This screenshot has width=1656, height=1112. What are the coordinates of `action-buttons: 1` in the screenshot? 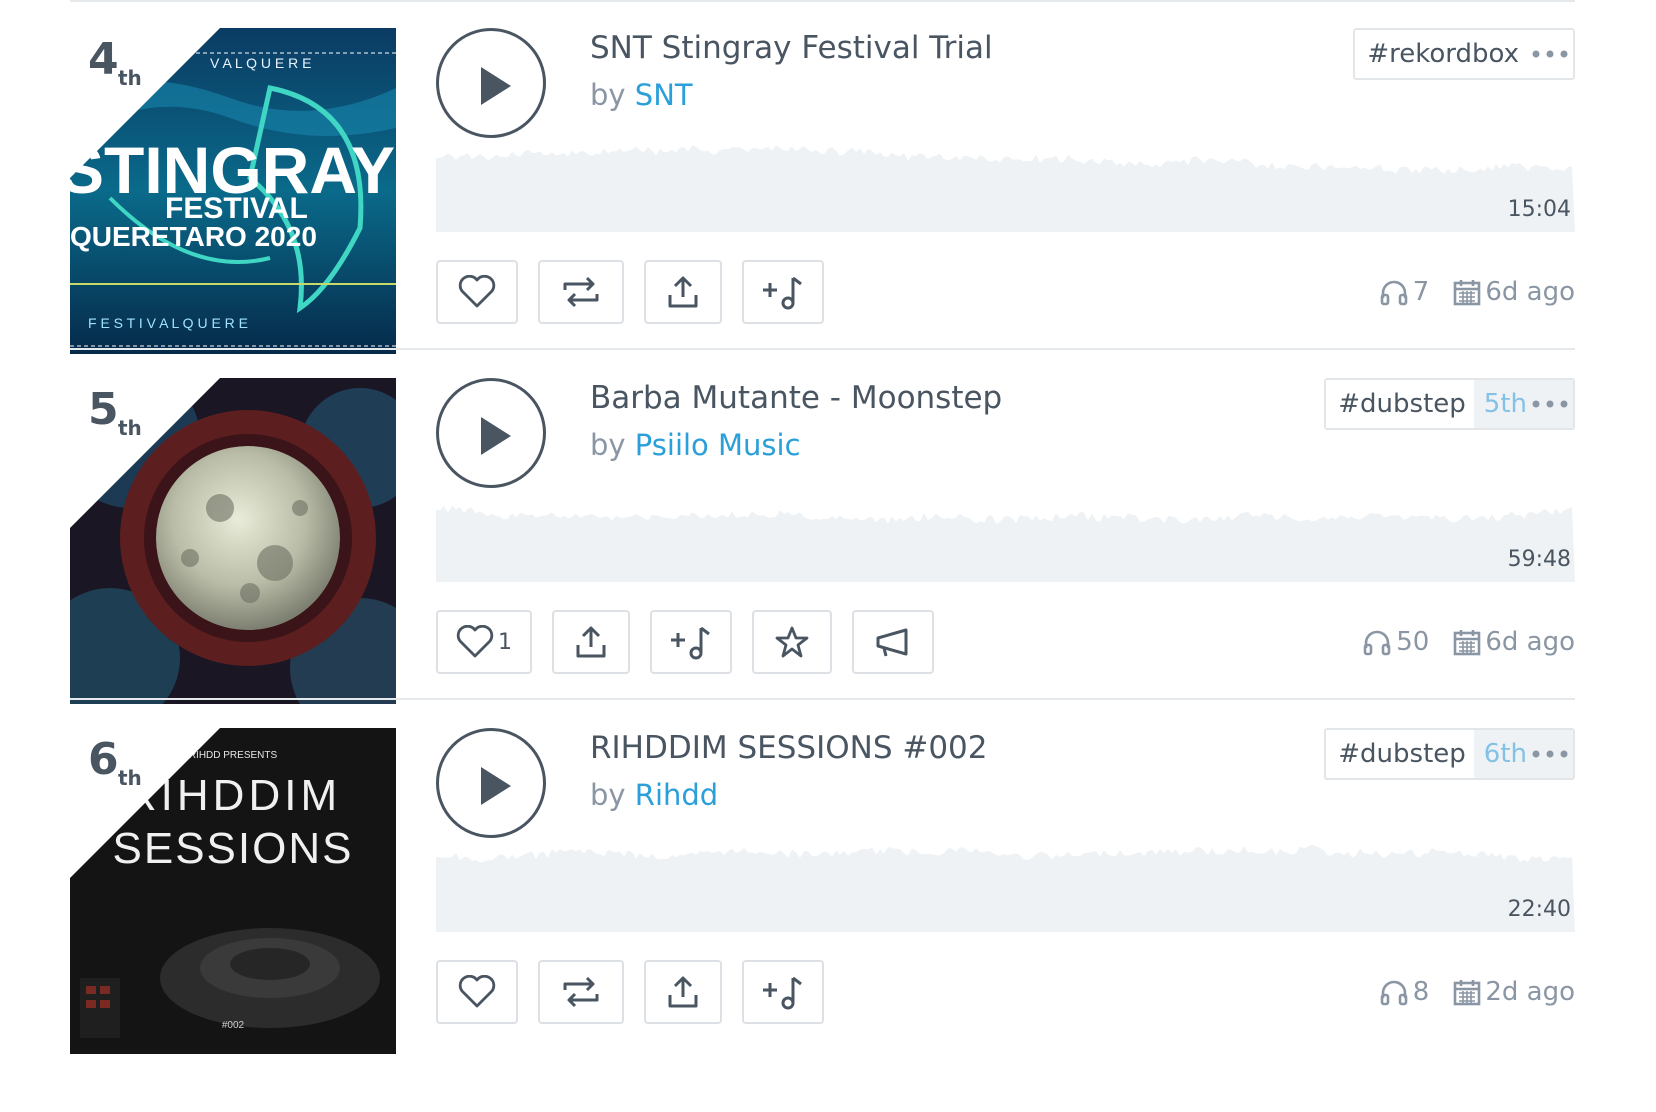 It's located at (695, 642).